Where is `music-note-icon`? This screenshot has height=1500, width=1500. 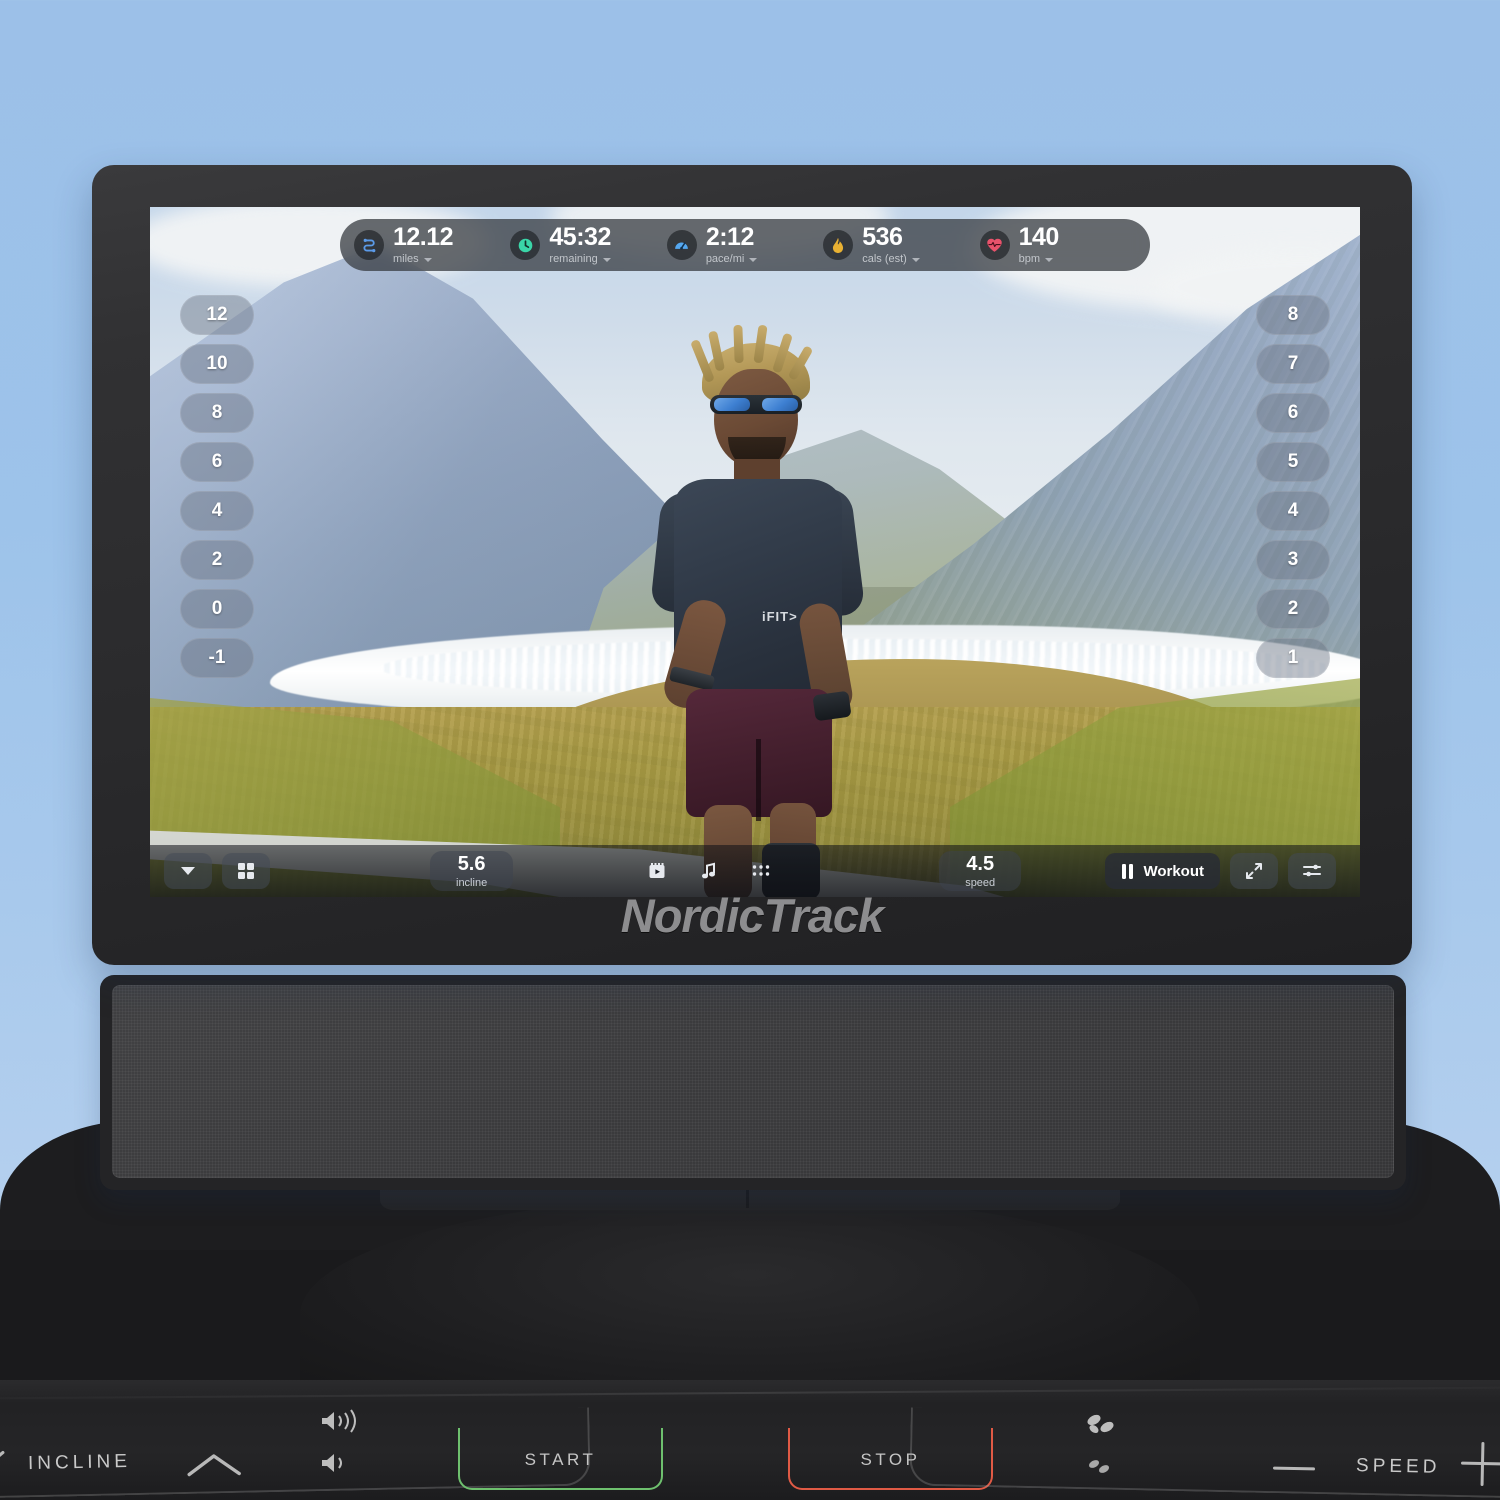 music-note-icon is located at coordinates (709, 871).